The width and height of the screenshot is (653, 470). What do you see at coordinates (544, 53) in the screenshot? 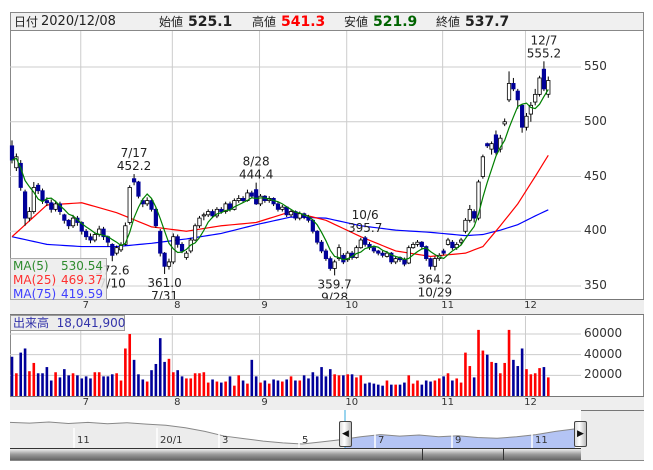
I see `annotation-high-second: 555.2` at bounding box center [544, 53].